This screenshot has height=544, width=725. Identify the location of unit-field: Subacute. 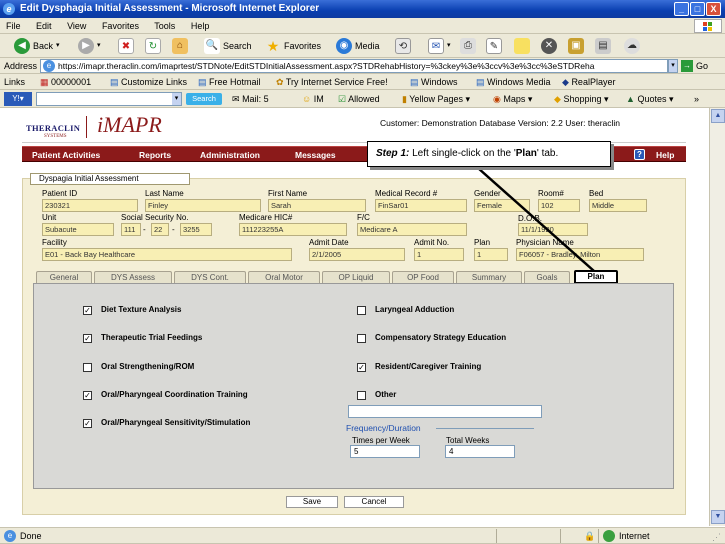
(78, 229).